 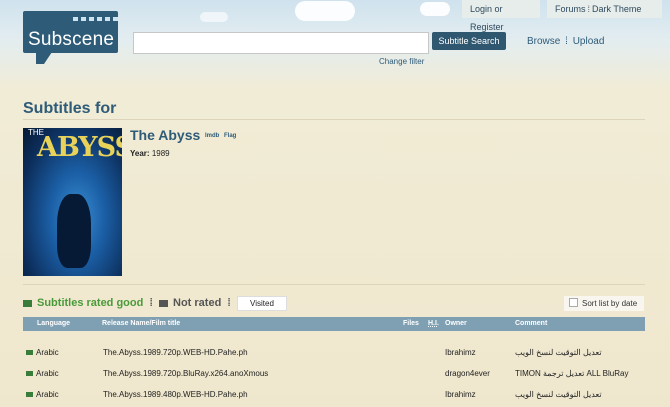 What do you see at coordinates (501, 16) in the screenshot?
I see `login-register-link: Login or Register` at bounding box center [501, 16].